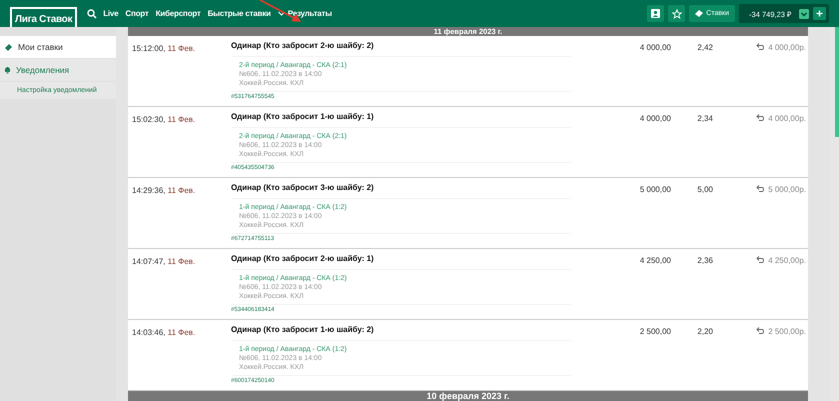 The width and height of the screenshot is (839, 401). What do you see at coordinates (704, 332) in the screenshot?
I see `bet-coefficient: 2,20` at bounding box center [704, 332].